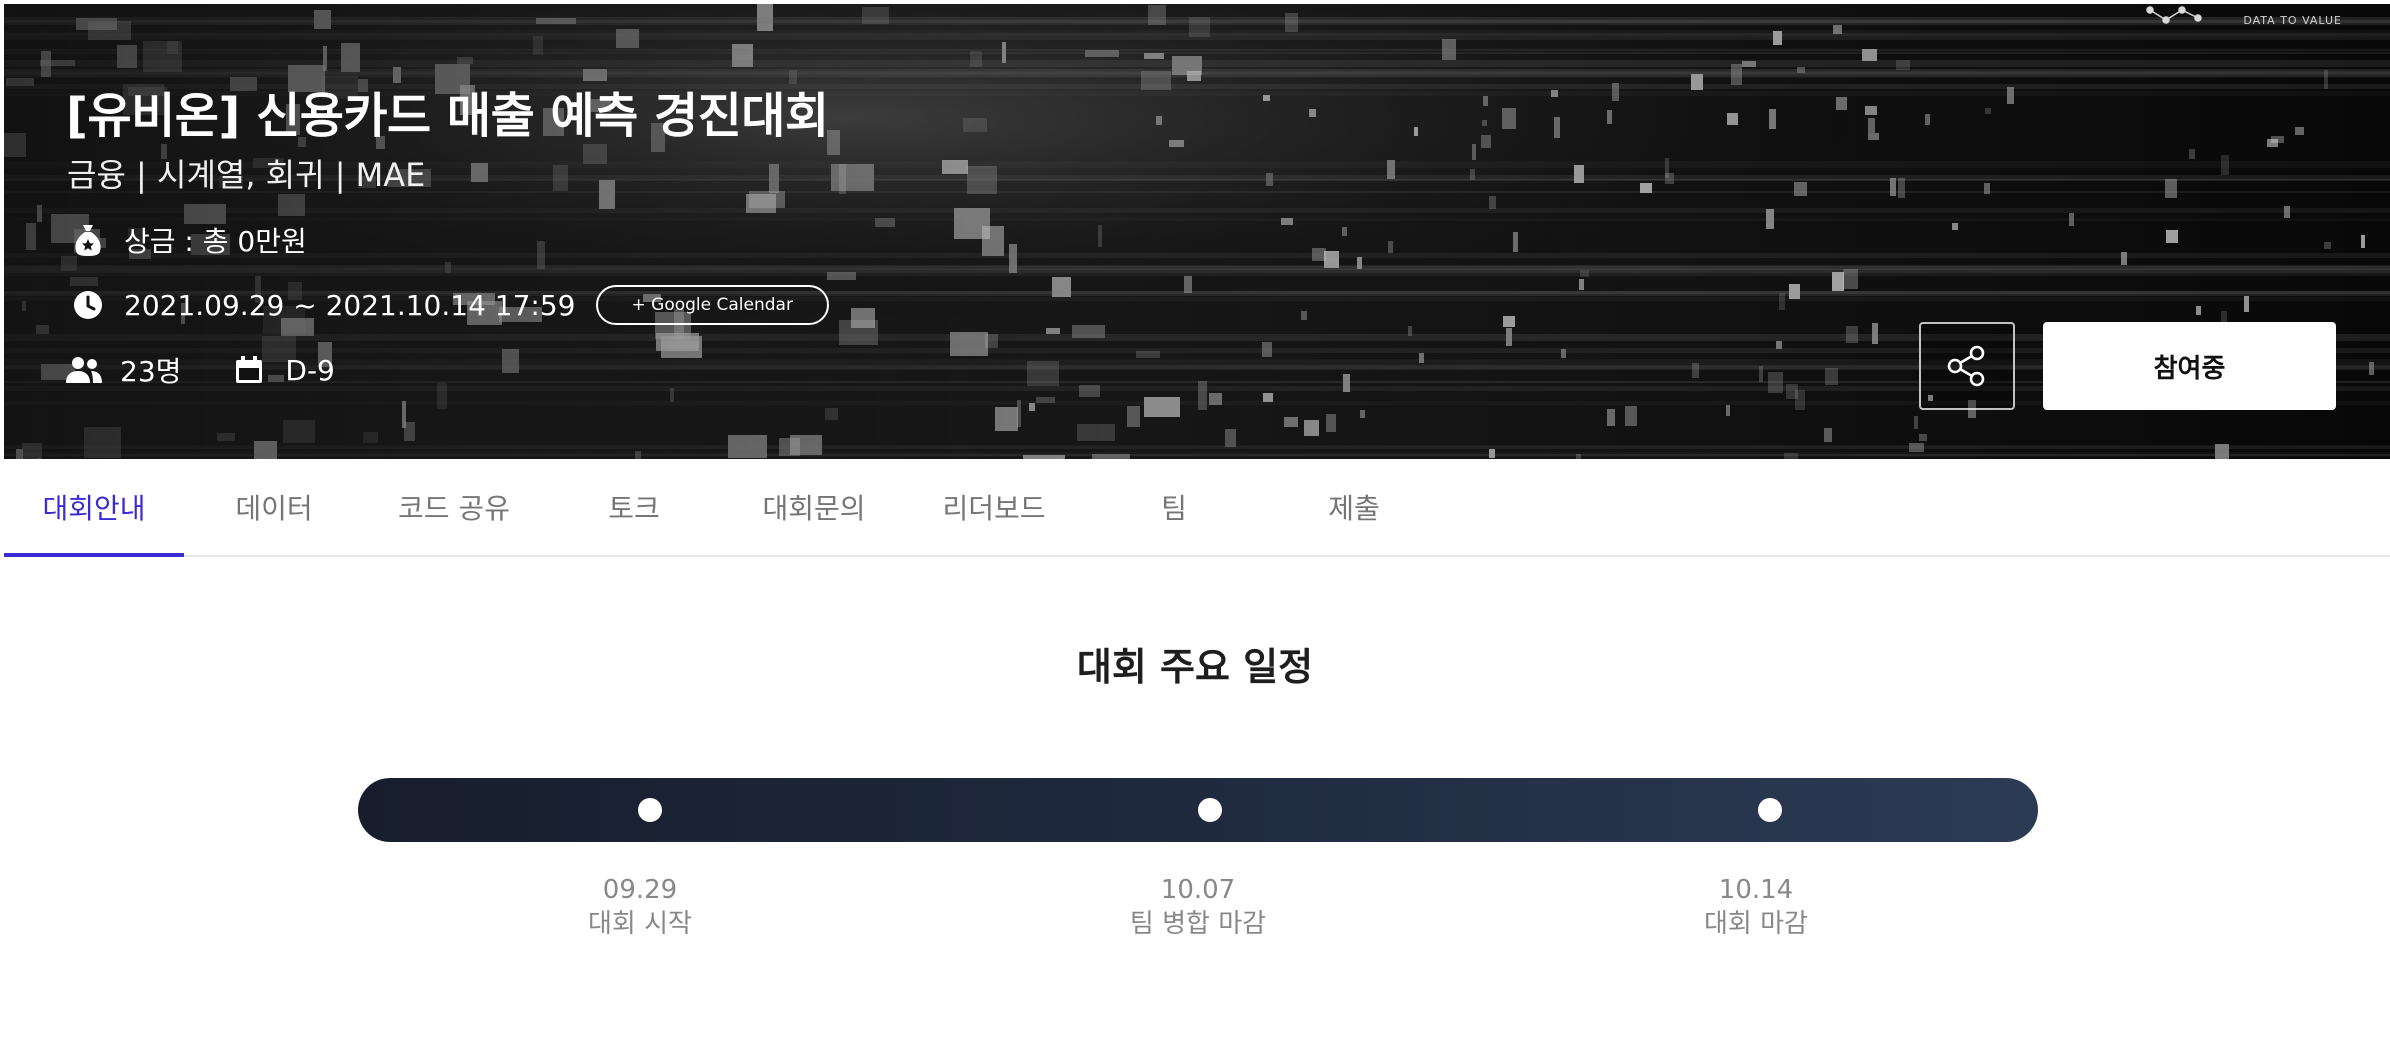  I want to click on participants-stat: 23명, so click(123, 370).